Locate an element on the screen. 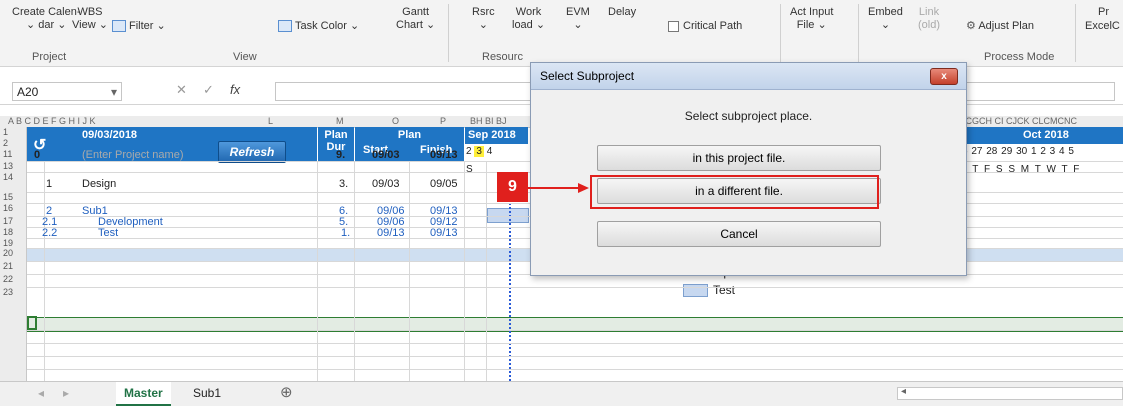 The height and width of the screenshot is (406, 1123). task-color-button: Task Color ⌄ is located at coordinates (318, 26).